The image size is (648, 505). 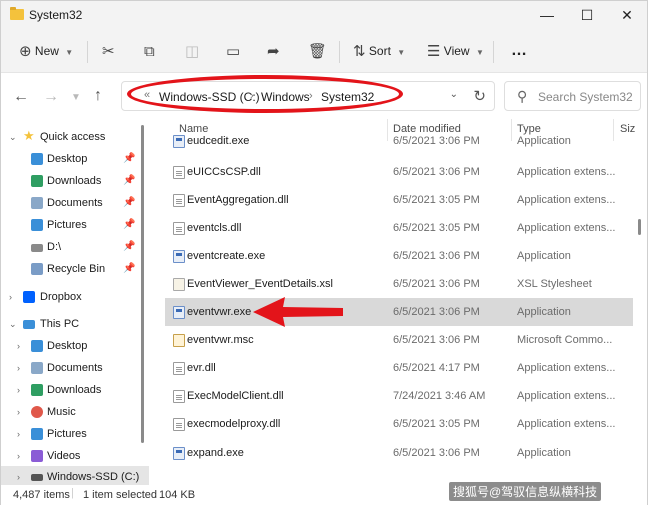 I want to click on sidebar-item-pictures: Pictures 📌, so click(x=75, y=225).